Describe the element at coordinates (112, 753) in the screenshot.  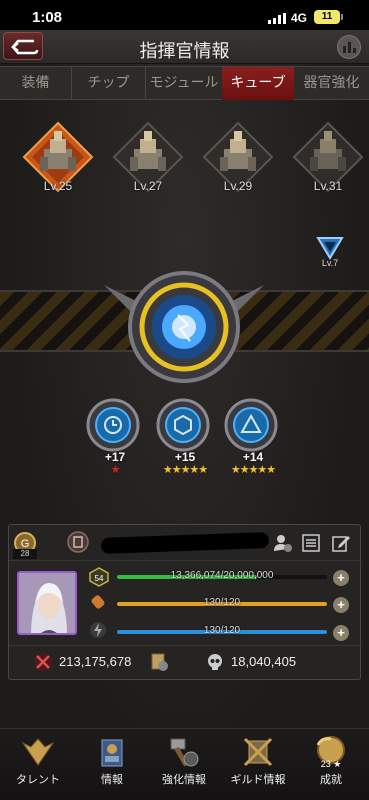
I see `info-icon` at that location.